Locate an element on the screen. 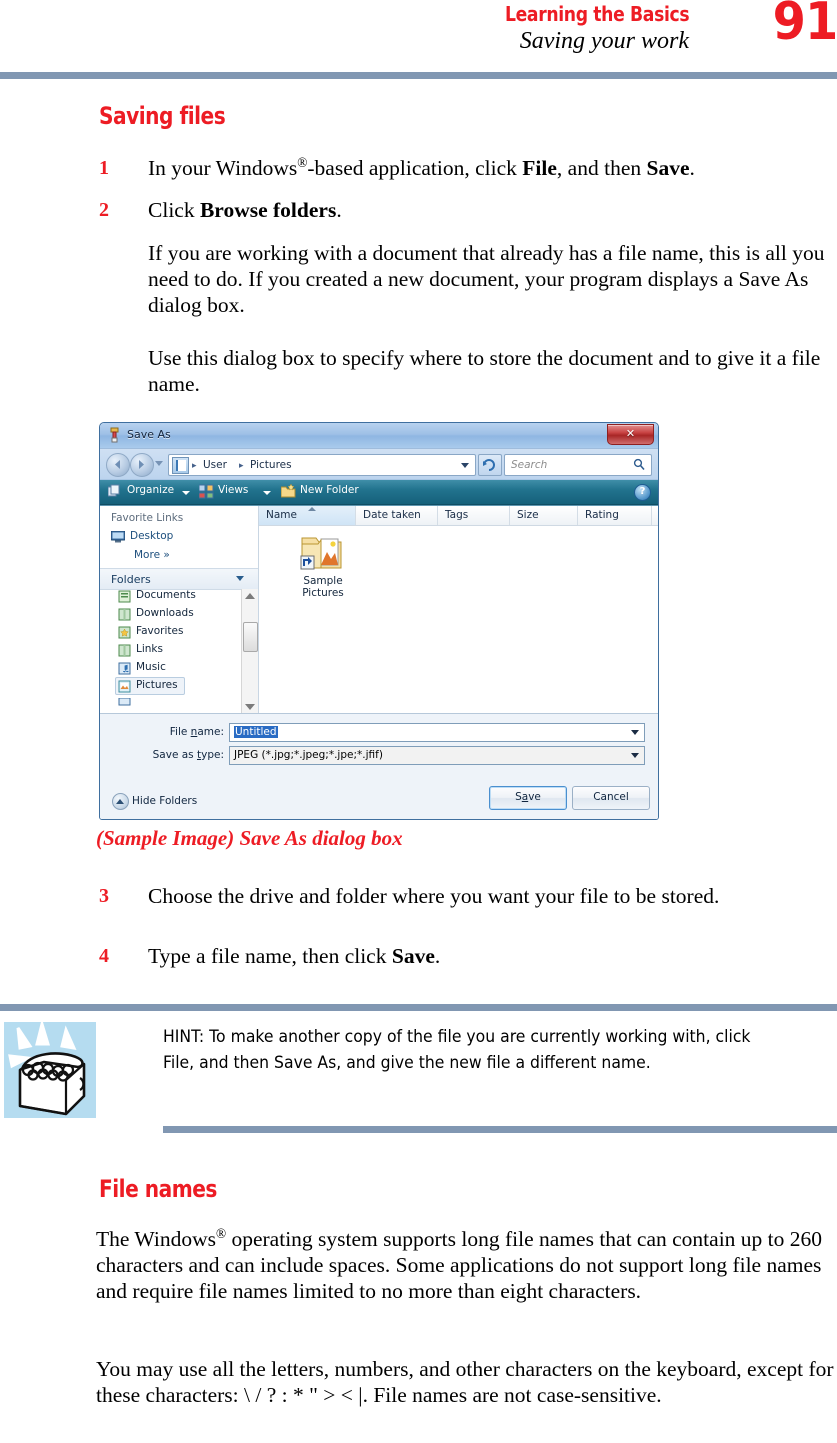 This screenshot has height=1443, width=837. list-item-label-line1: Sample is located at coordinates (323, 581).